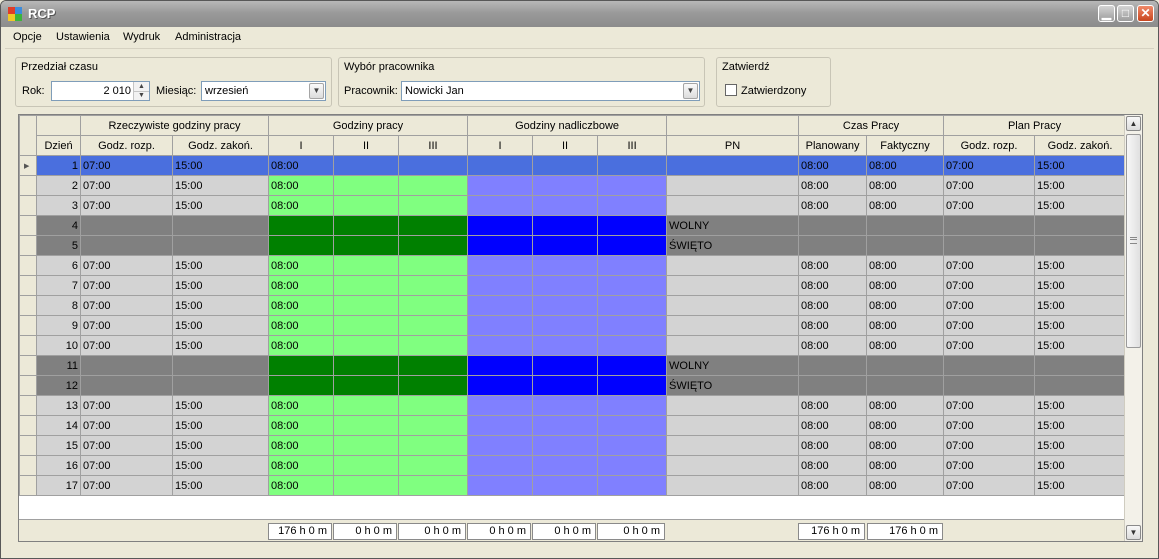  I want to click on table-row: 17 07:00 15:00 08:00 08:00 08:00 07:00 15:00, so click(573, 485).